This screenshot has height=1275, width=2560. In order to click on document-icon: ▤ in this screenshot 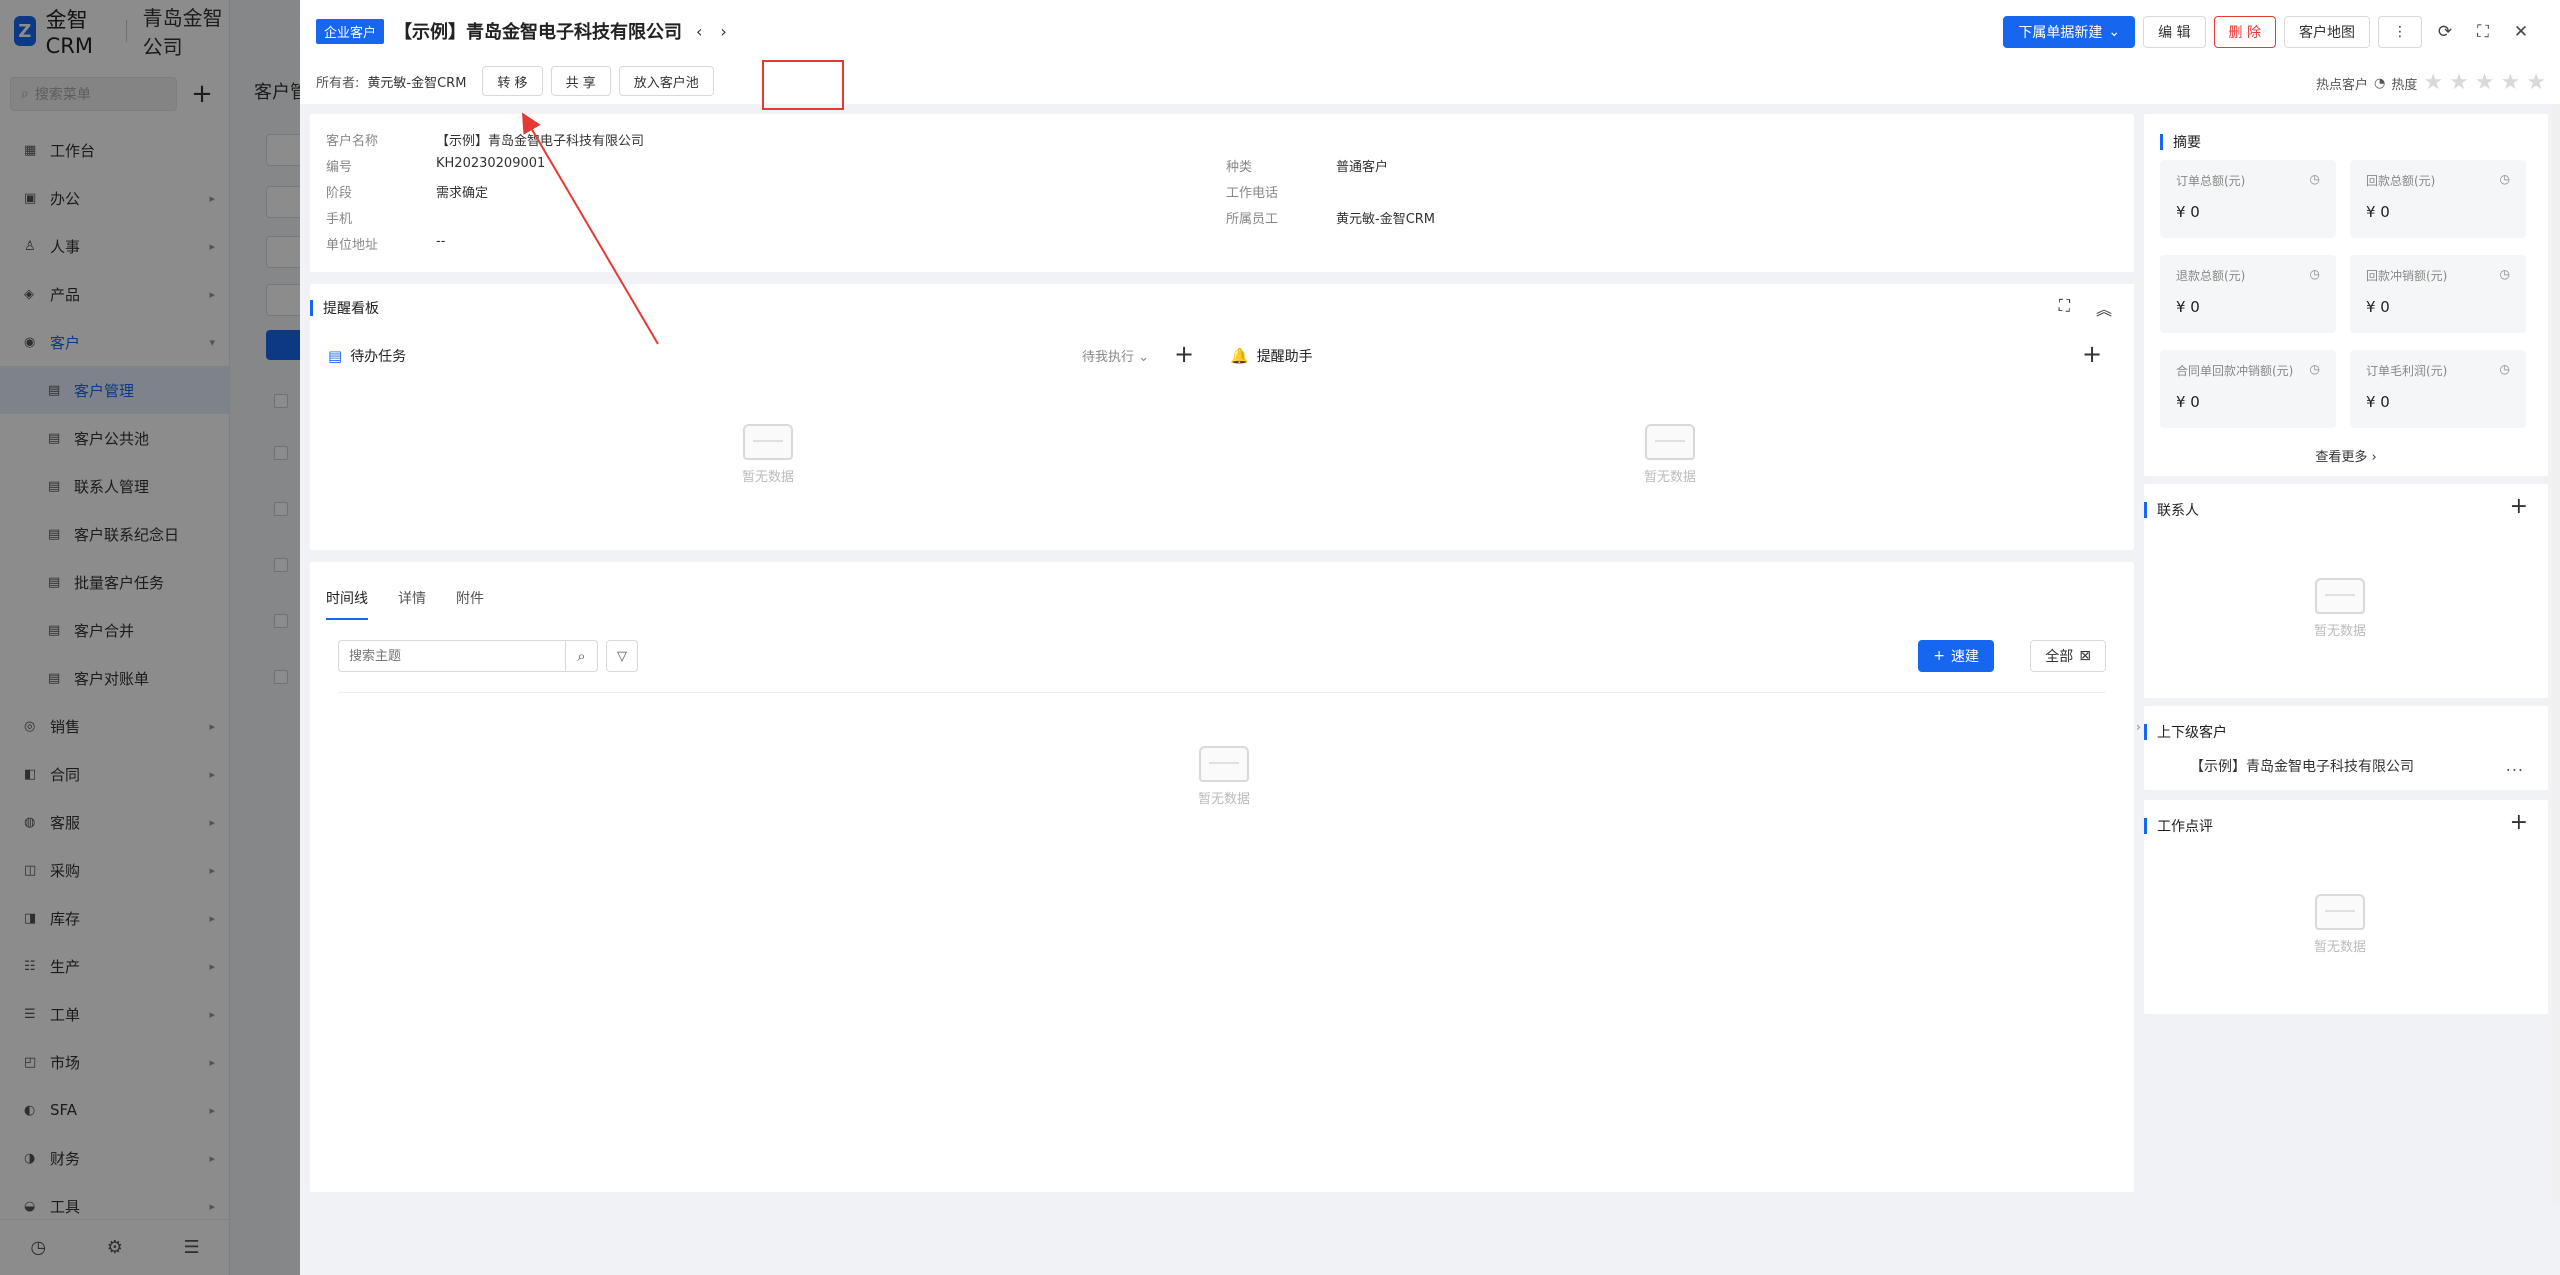, I will do `click(335, 356)`.